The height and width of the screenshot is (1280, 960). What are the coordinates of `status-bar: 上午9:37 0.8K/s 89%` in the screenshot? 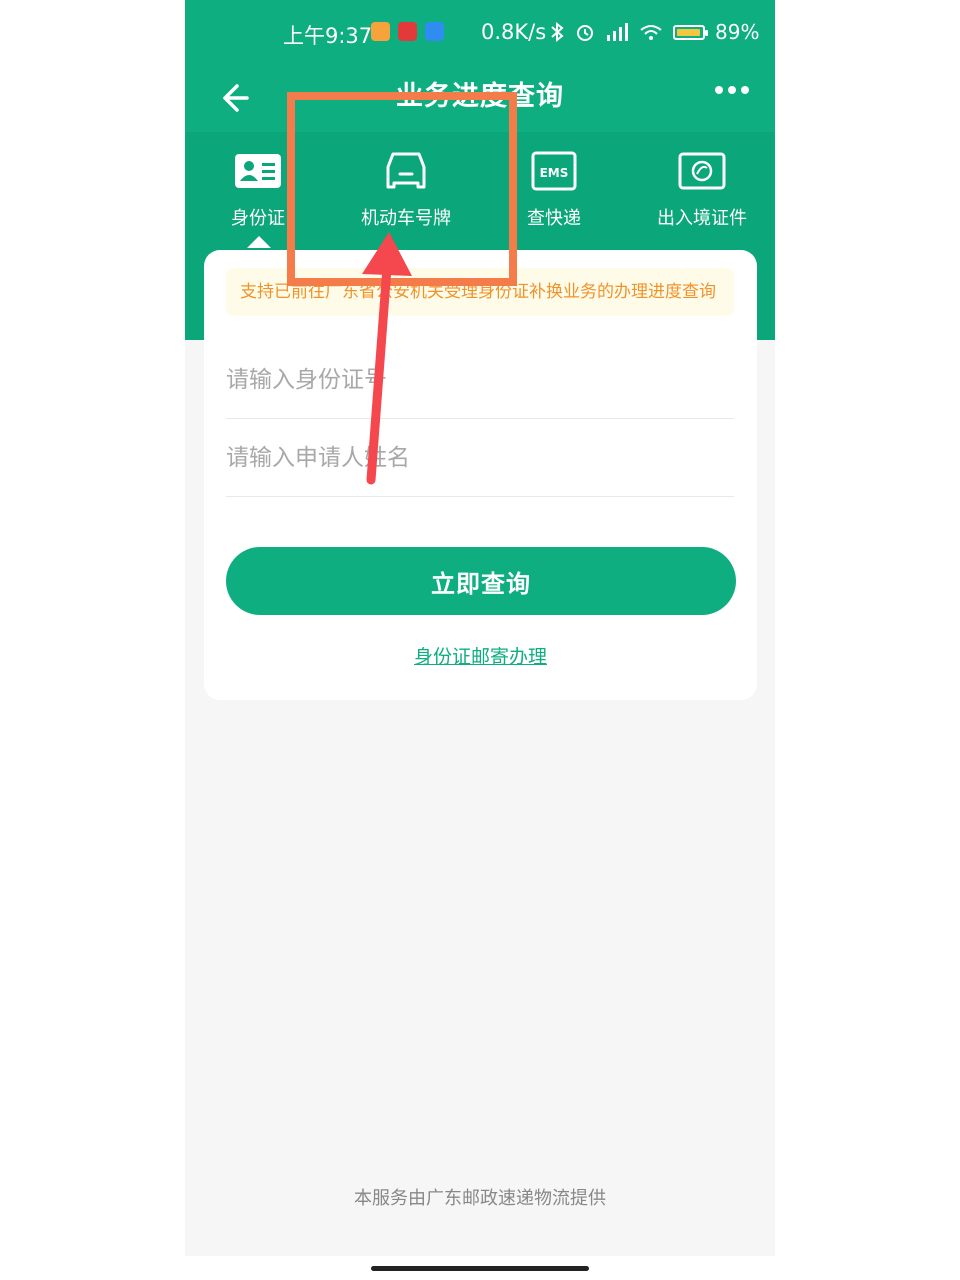 It's located at (480, 33).